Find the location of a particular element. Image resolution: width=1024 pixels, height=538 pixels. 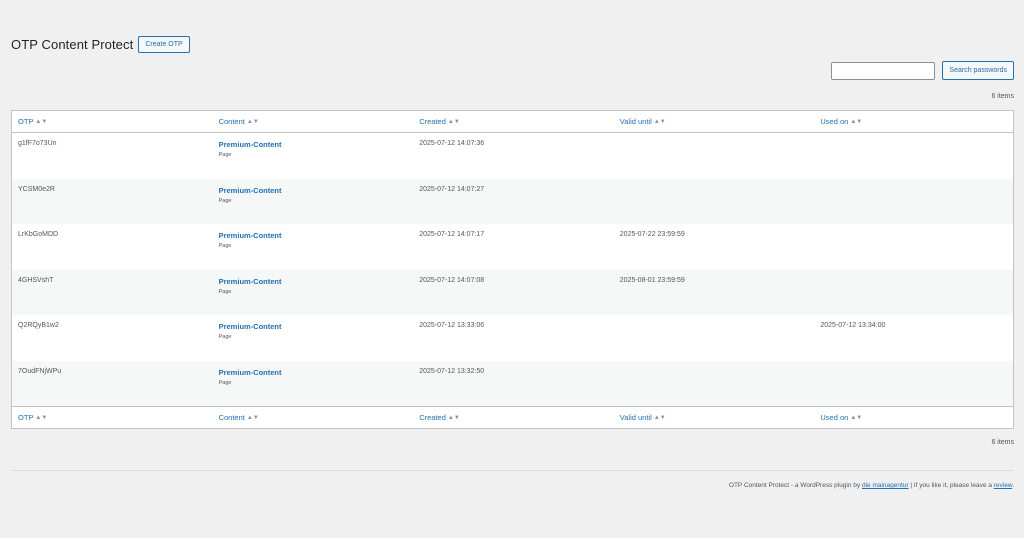

column-footer-otp: OTP ▲▼ is located at coordinates (112, 417).